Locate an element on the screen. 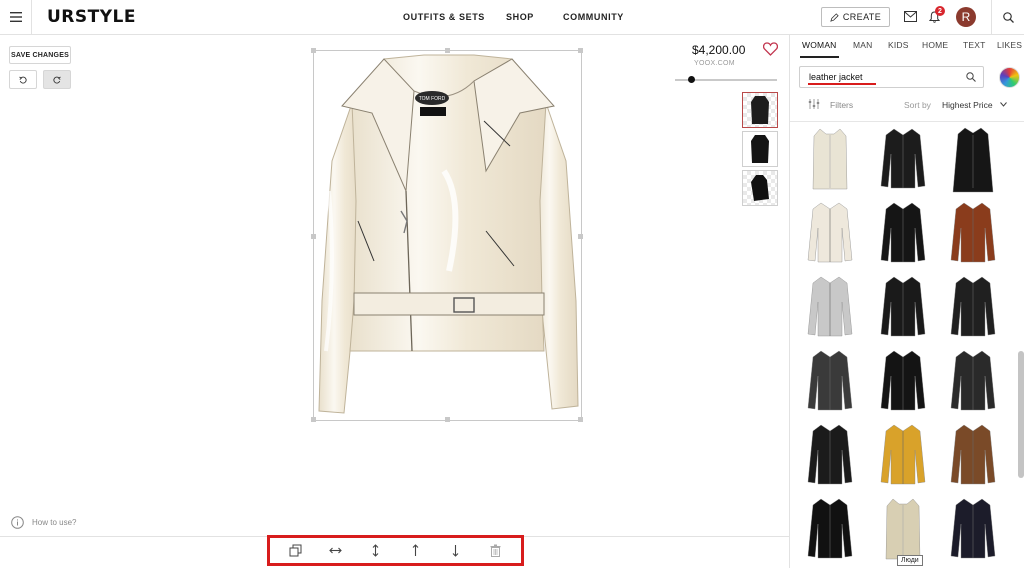  tab-text: TEXT is located at coordinates (974, 45).